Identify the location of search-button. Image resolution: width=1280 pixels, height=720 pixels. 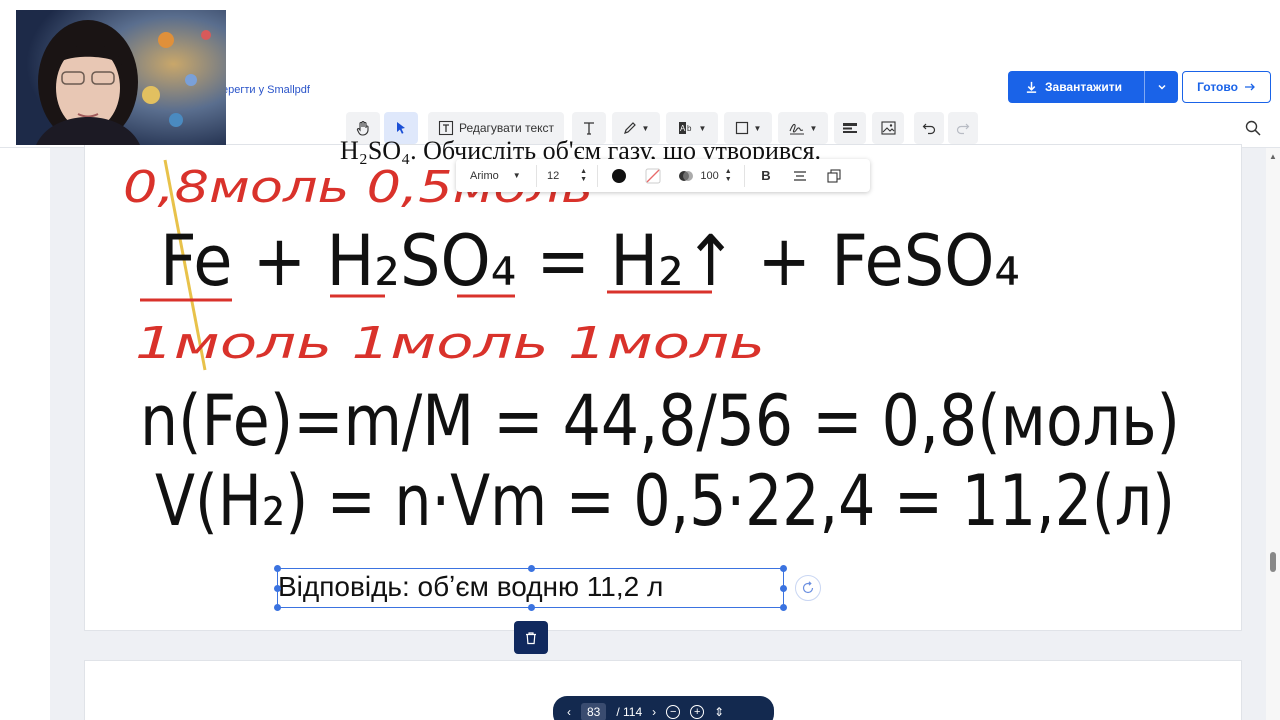
(1253, 128).